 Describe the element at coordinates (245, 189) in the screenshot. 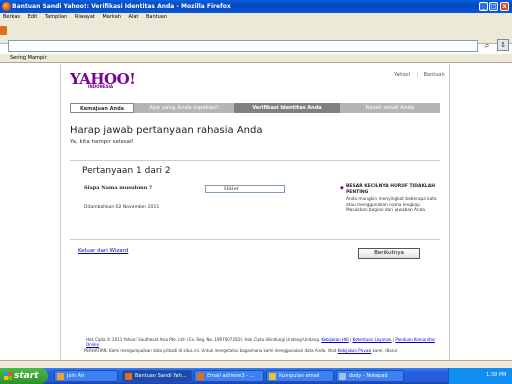

I see `answer-input: Hitler` at that location.